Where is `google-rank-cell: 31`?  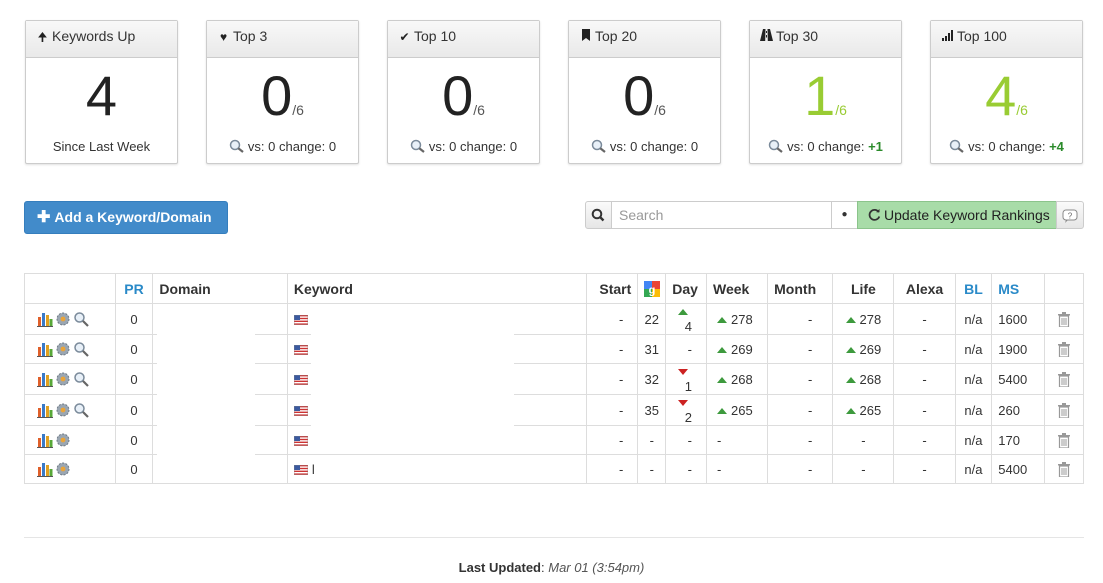 google-rank-cell: 31 is located at coordinates (652, 349).